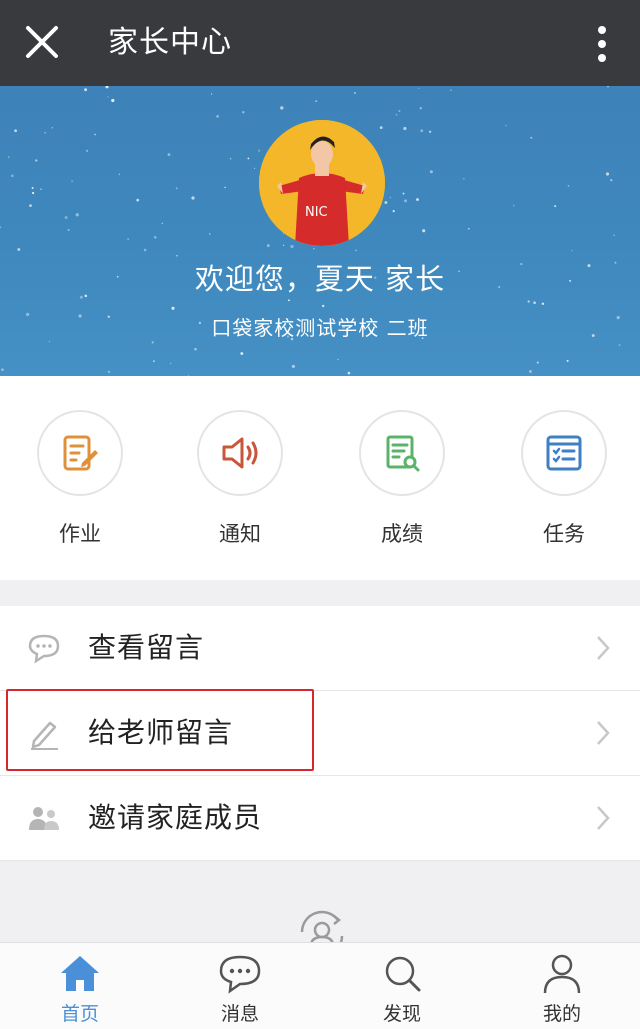 The width and height of the screenshot is (640, 1029). Describe the element at coordinates (320, 648) in the screenshot. I see `menu-item-view-messages: 查看留言` at that location.